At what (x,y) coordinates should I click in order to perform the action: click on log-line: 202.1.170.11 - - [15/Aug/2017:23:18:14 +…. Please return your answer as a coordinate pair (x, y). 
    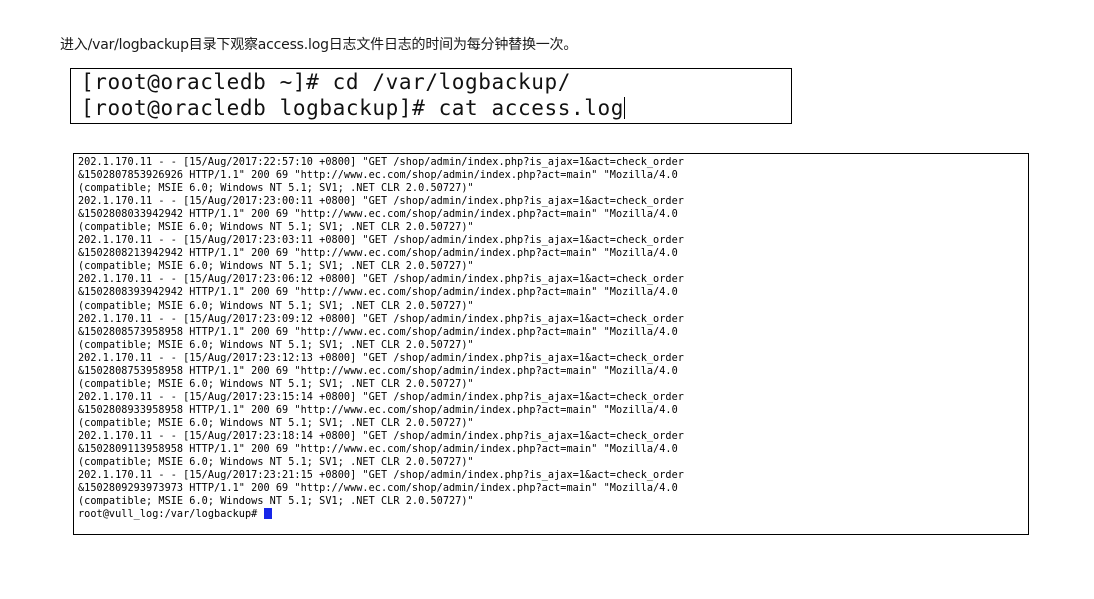
    Looking at the image, I should click on (381, 436).